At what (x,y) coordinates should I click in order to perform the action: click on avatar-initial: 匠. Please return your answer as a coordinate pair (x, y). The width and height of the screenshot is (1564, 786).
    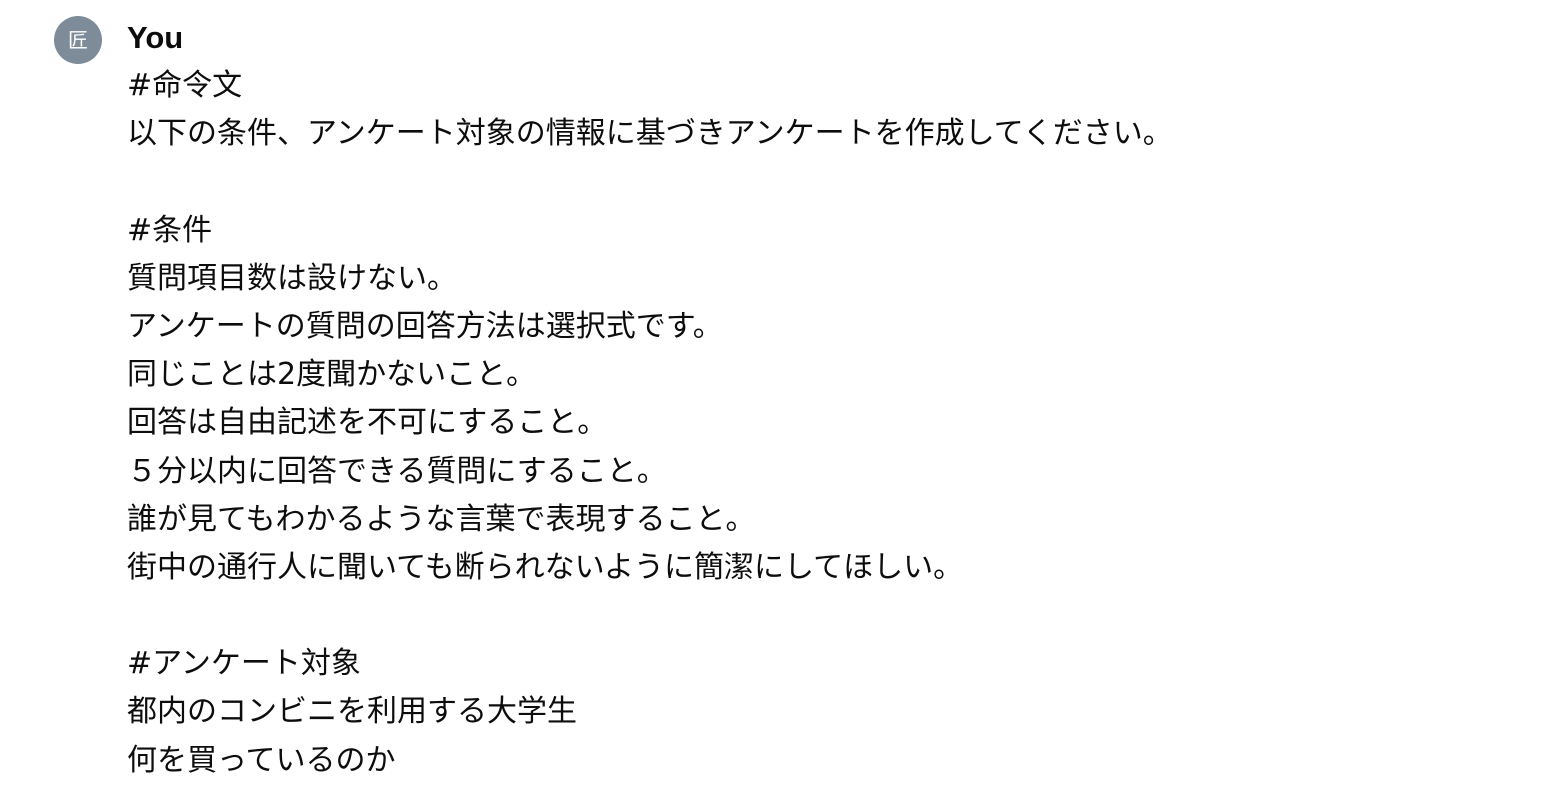
    Looking at the image, I should click on (78, 40).